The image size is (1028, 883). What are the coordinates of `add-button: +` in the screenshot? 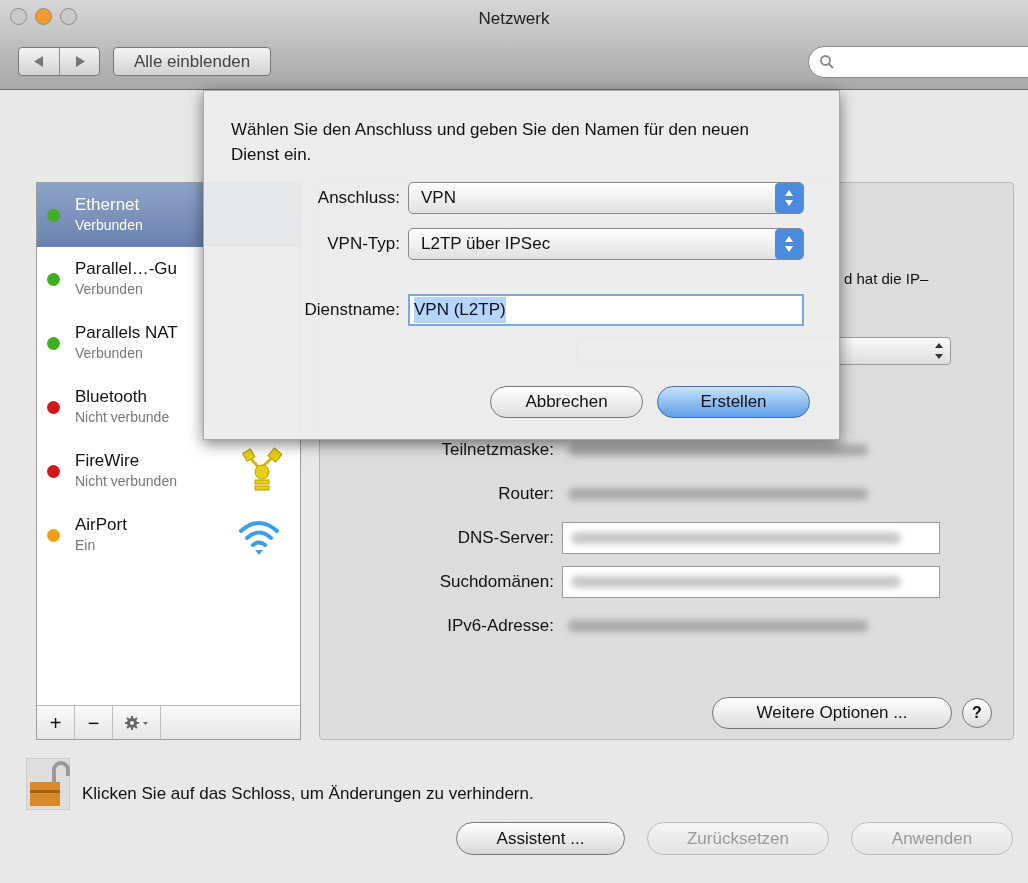 It's located at (56, 722).